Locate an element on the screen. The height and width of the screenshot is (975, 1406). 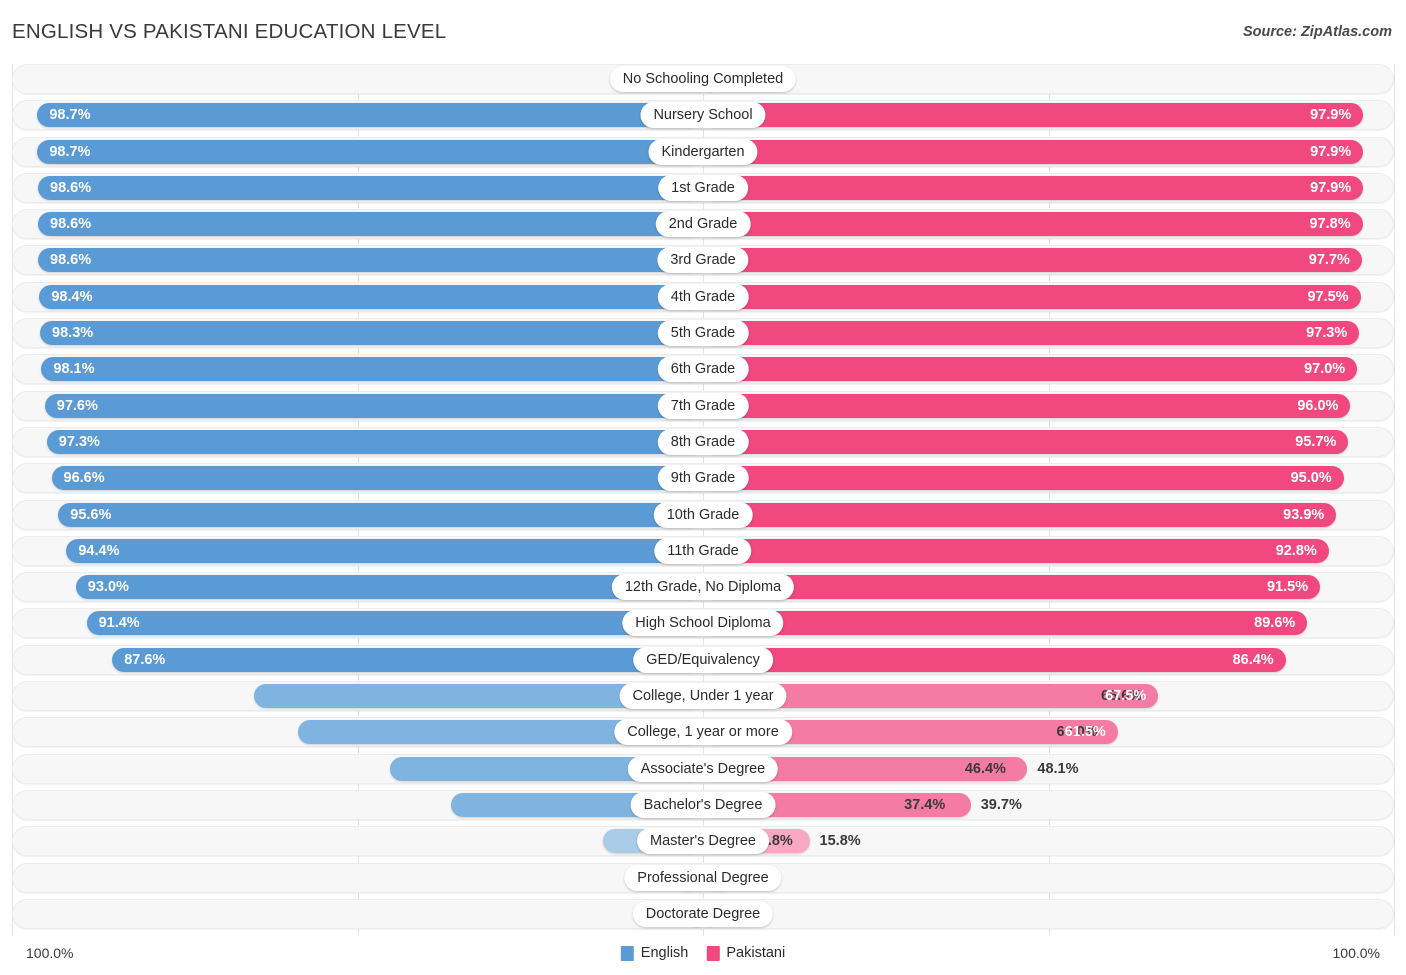
value-label-pakistani: 97.9% is located at coordinates (1331, 187).